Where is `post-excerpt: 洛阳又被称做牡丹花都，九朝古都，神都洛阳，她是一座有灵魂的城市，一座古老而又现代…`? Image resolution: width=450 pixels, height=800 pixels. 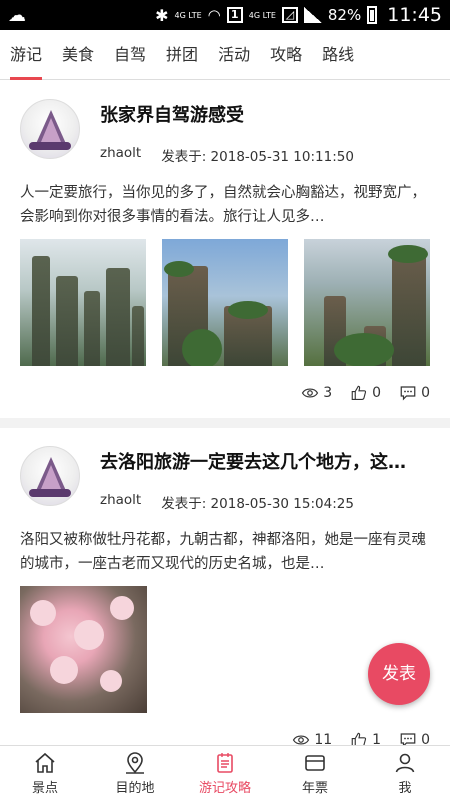
post-excerpt: 洛阳又被称做牡丹花都，九朝古都，神都洛阳，她是一座有灵魂的城市，一座古老而又现代… is located at coordinates (225, 552).